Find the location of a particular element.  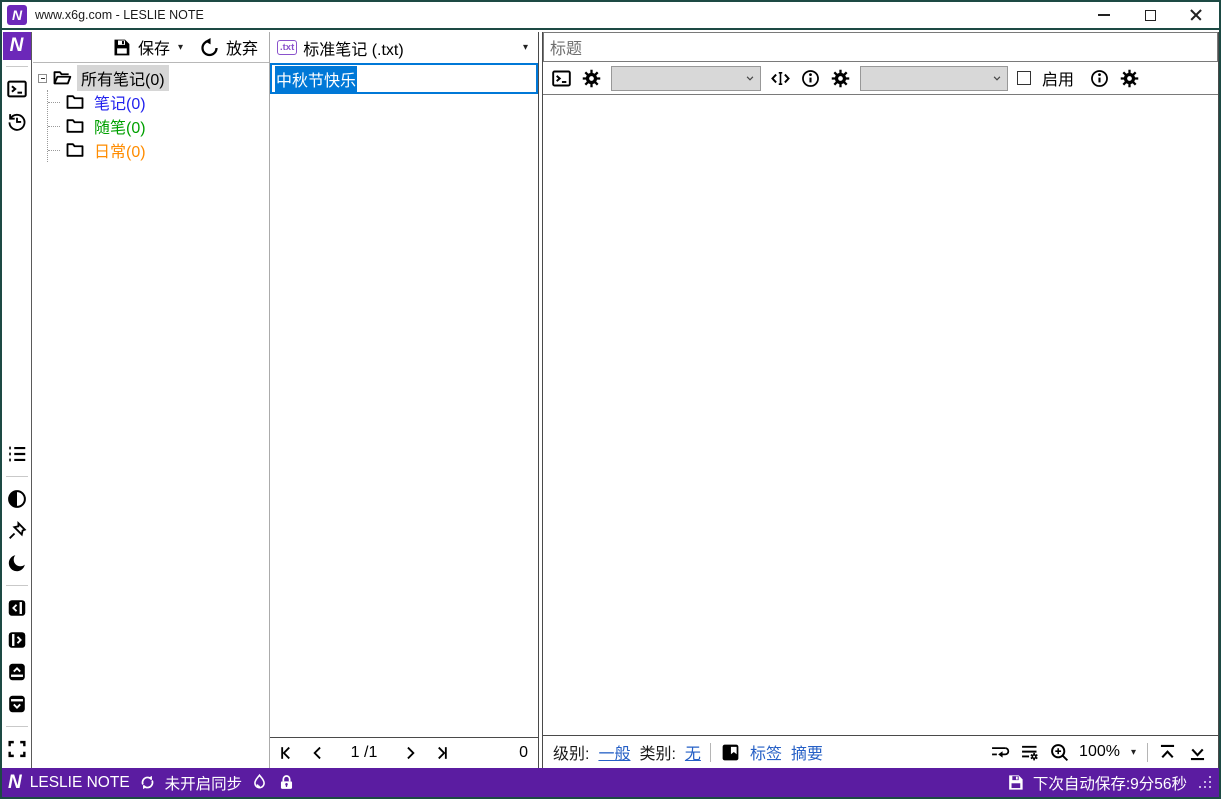

category-value-link: 无 is located at coordinates (693, 752).